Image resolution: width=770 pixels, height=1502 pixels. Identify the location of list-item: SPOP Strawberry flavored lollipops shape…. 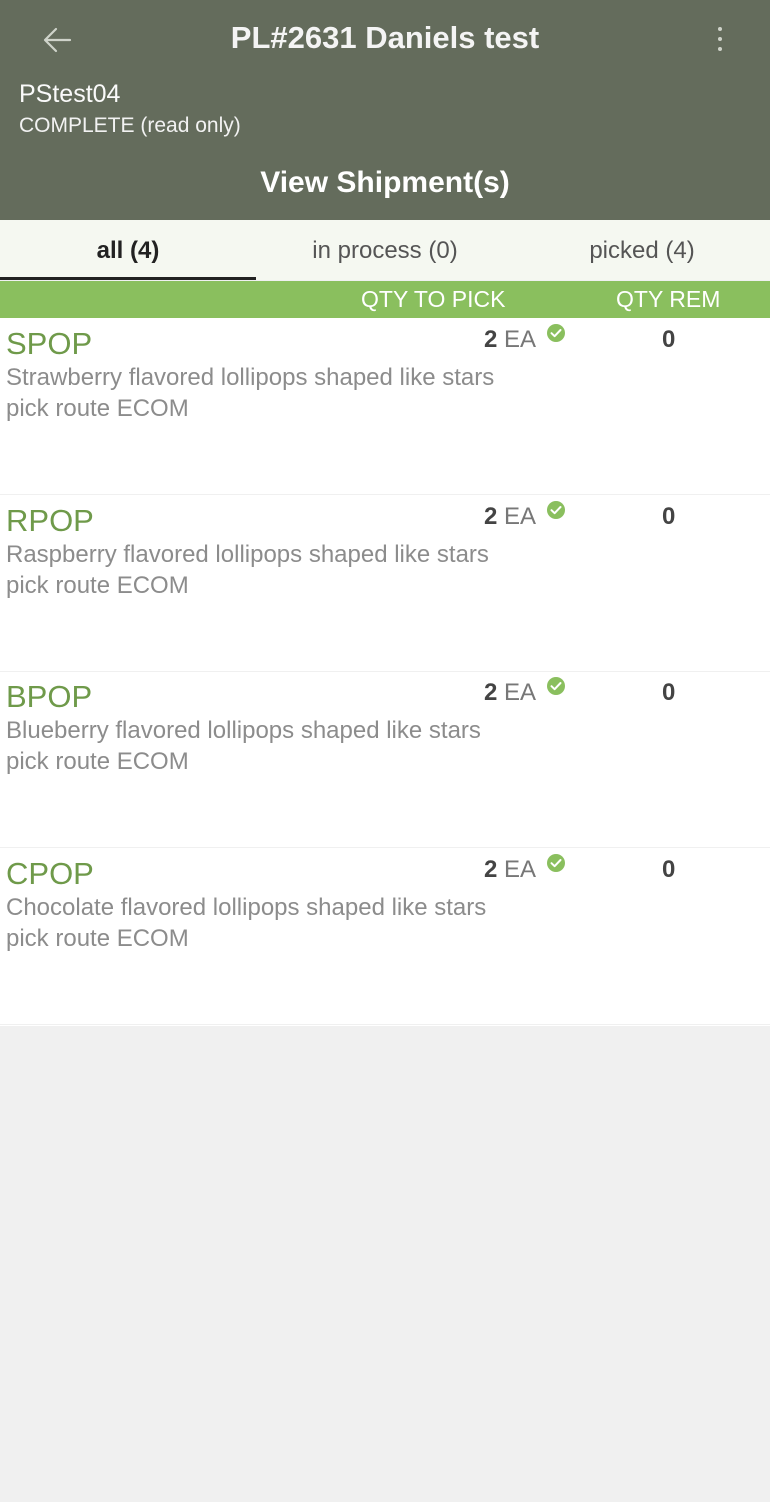
(385, 406).